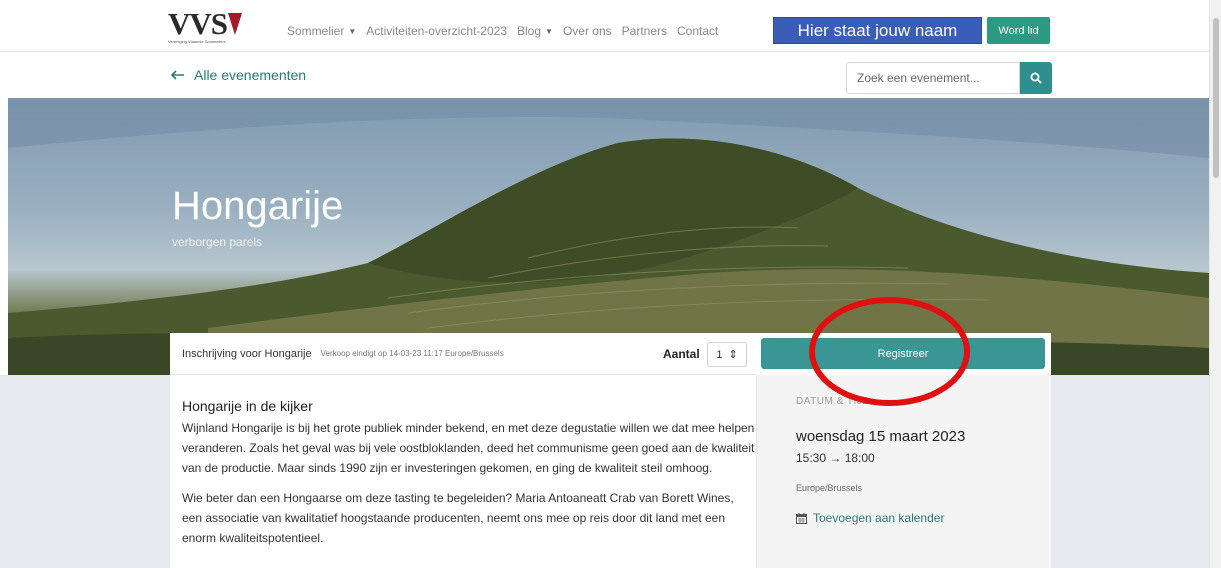 The width and height of the screenshot is (1221, 568). I want to click on join-button: Word lid, so click(1018, 30).